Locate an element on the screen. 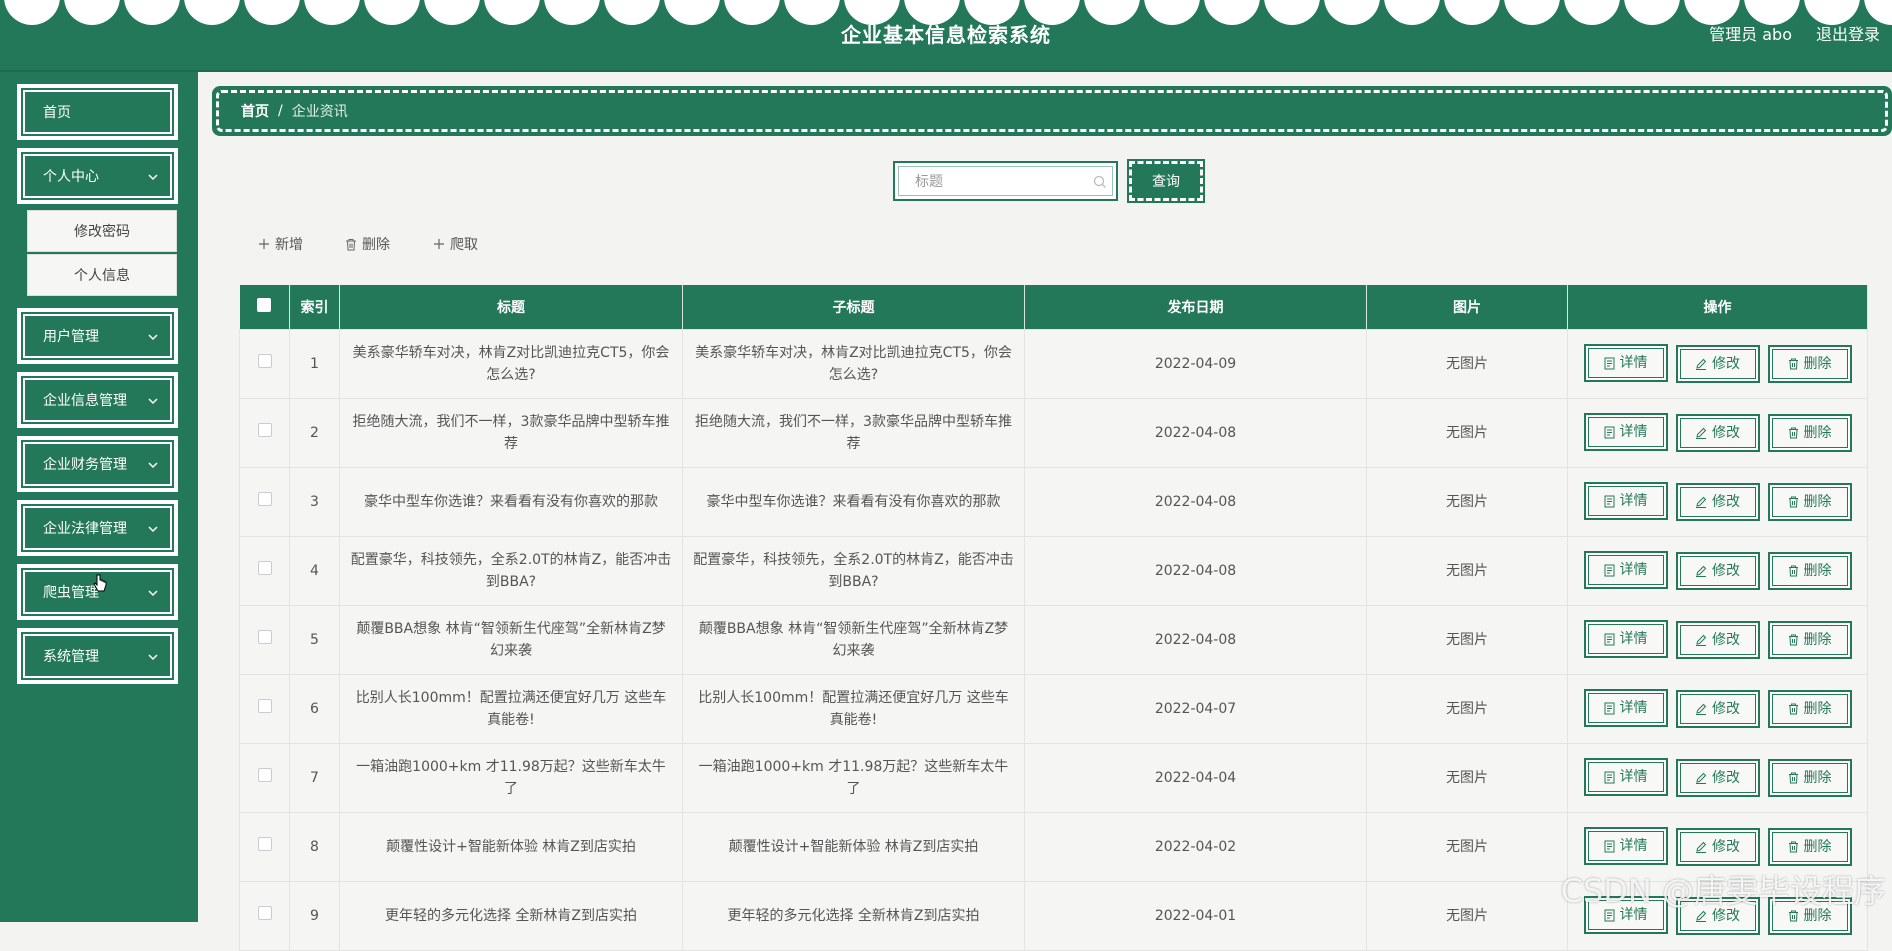 This screenshot has height=951, width=1892. logout-link: 退出登录 is located at coordinates (1848, 33).